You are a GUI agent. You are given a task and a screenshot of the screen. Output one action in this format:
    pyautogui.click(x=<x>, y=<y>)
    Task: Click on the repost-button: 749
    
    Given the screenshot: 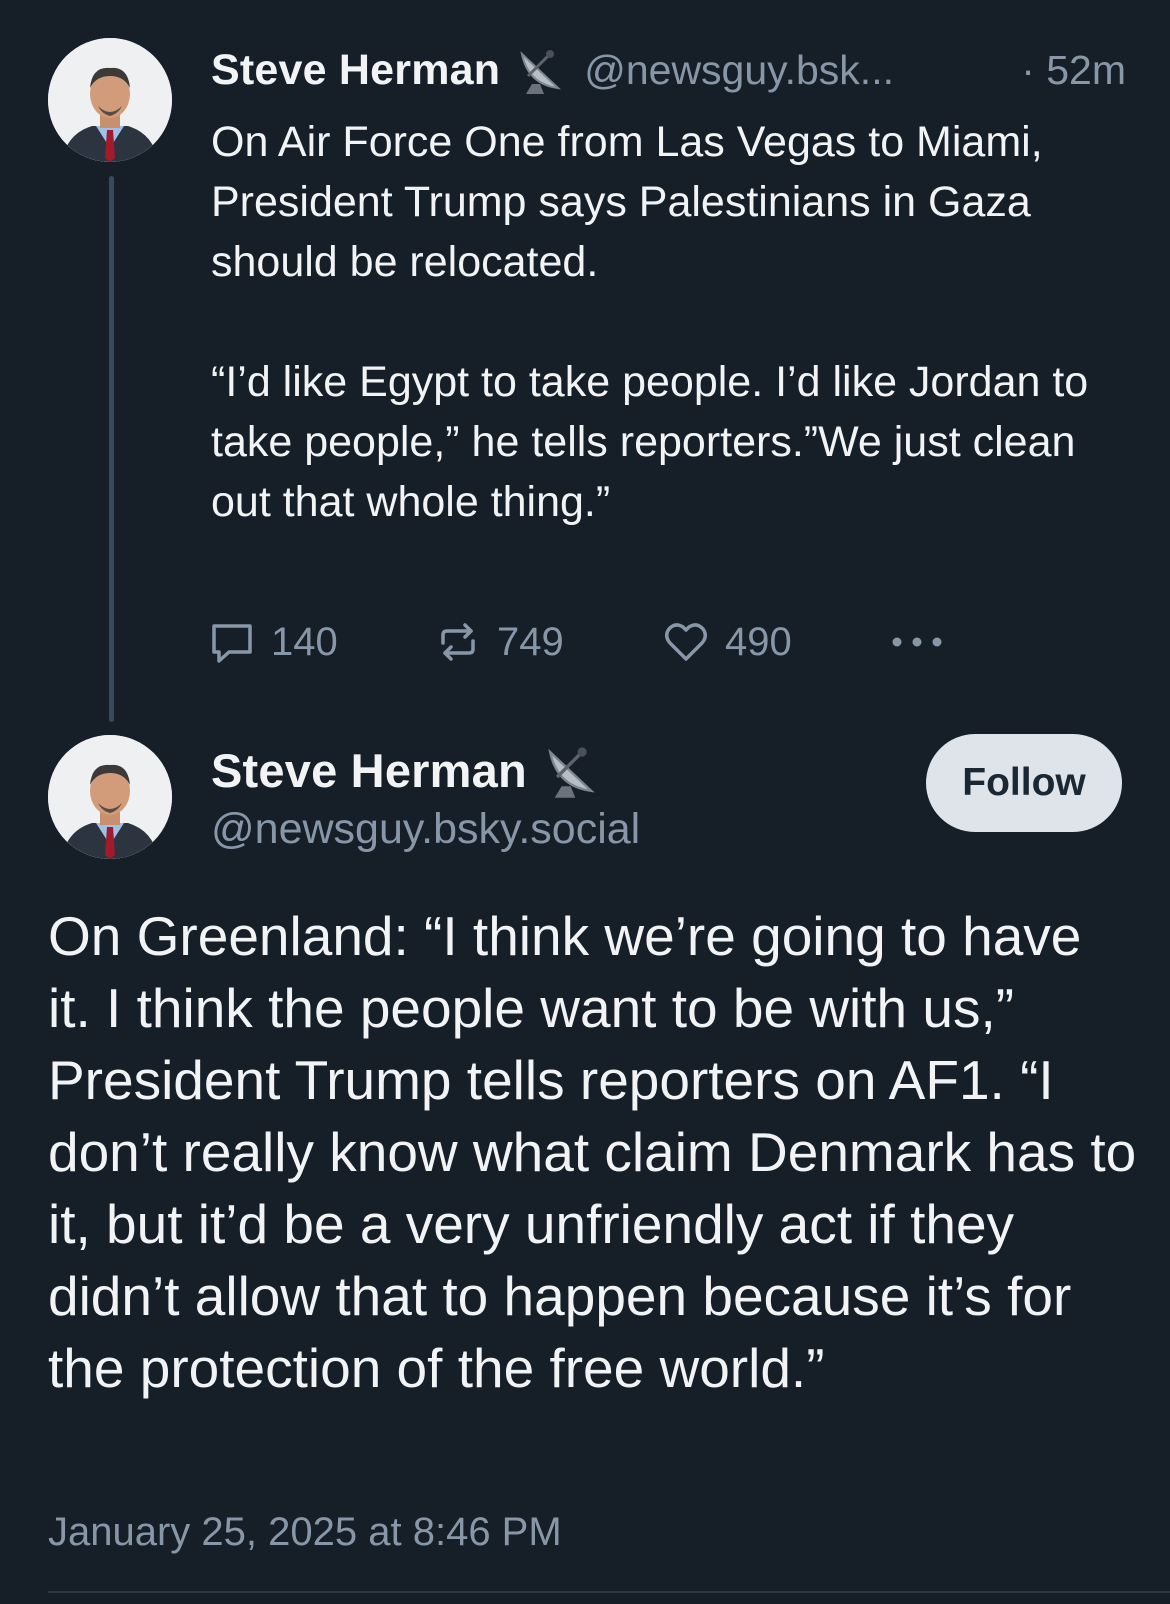 What is the action you would take?
    pyautogui.click(x=498, y=642)
    